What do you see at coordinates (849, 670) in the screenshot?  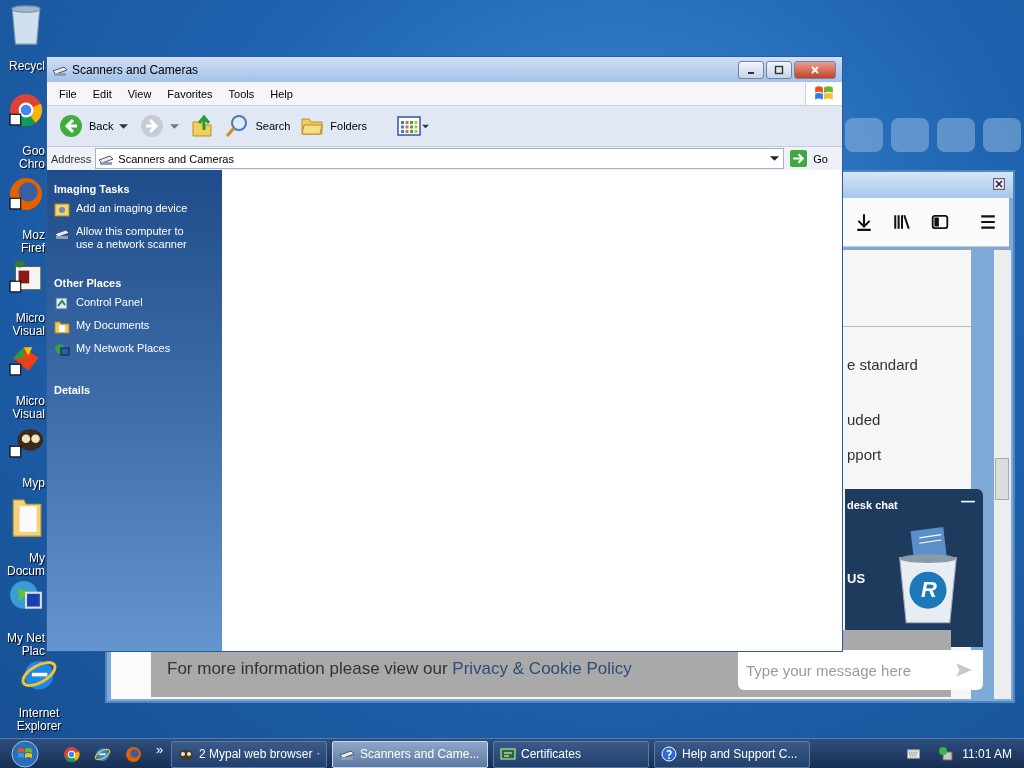 I see `message-field: Type your message here` at bounding box center [849, 670].